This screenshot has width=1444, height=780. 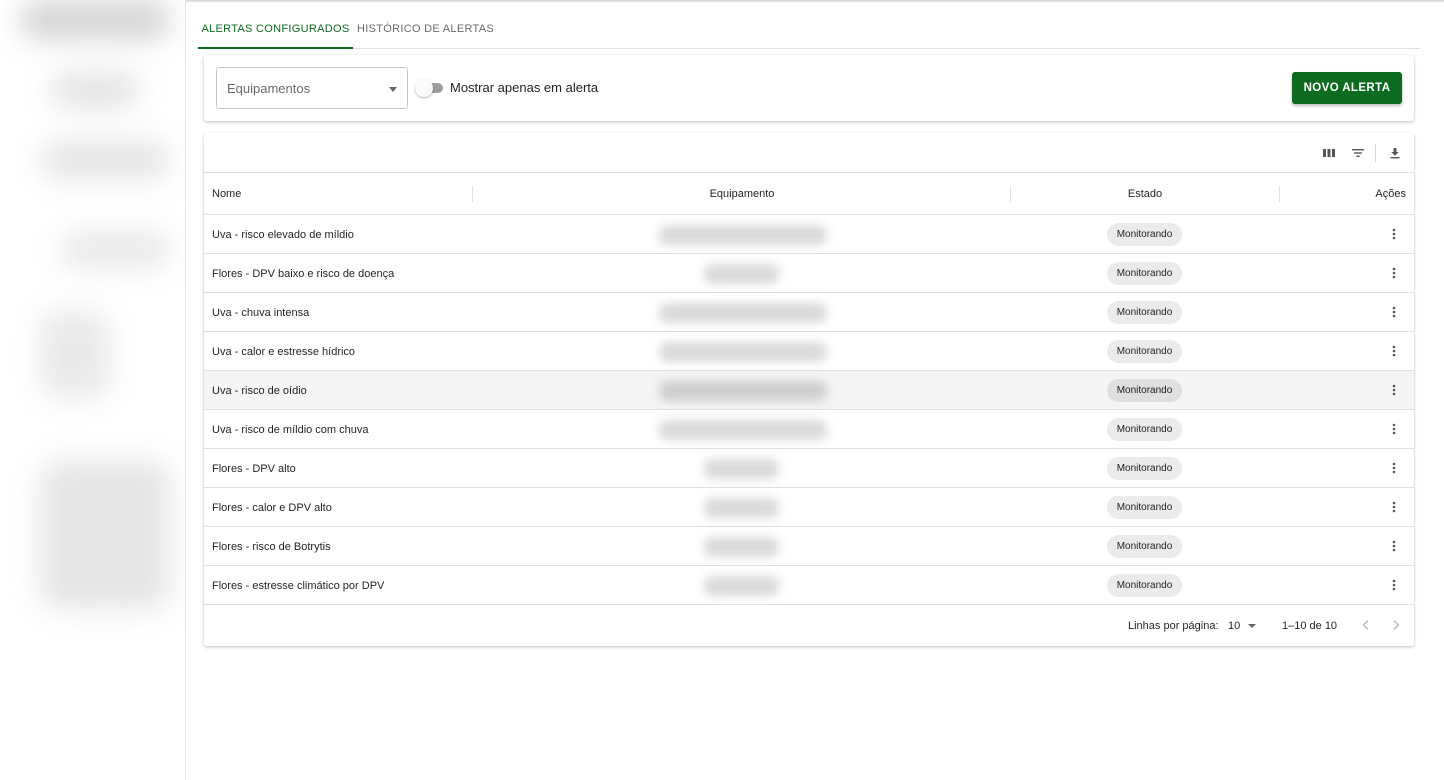 What do you see at coordinates (1366, 625) in the screenshot?
I see `previous-page-icon` at bounding box center [1366, 625].